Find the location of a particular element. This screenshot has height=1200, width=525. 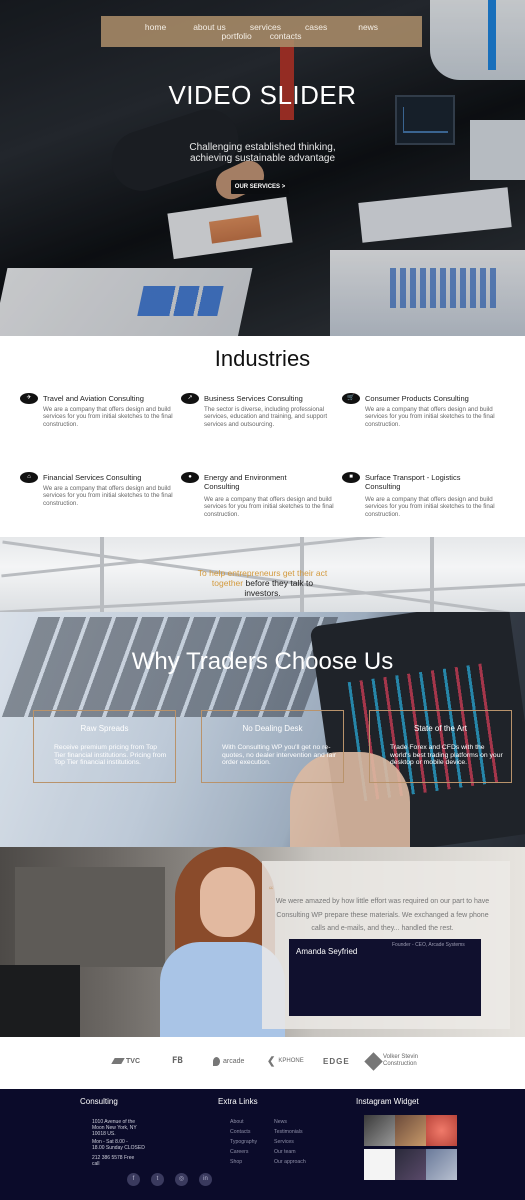

feature-heading: State of the Art is located at coordinates (440, 728).